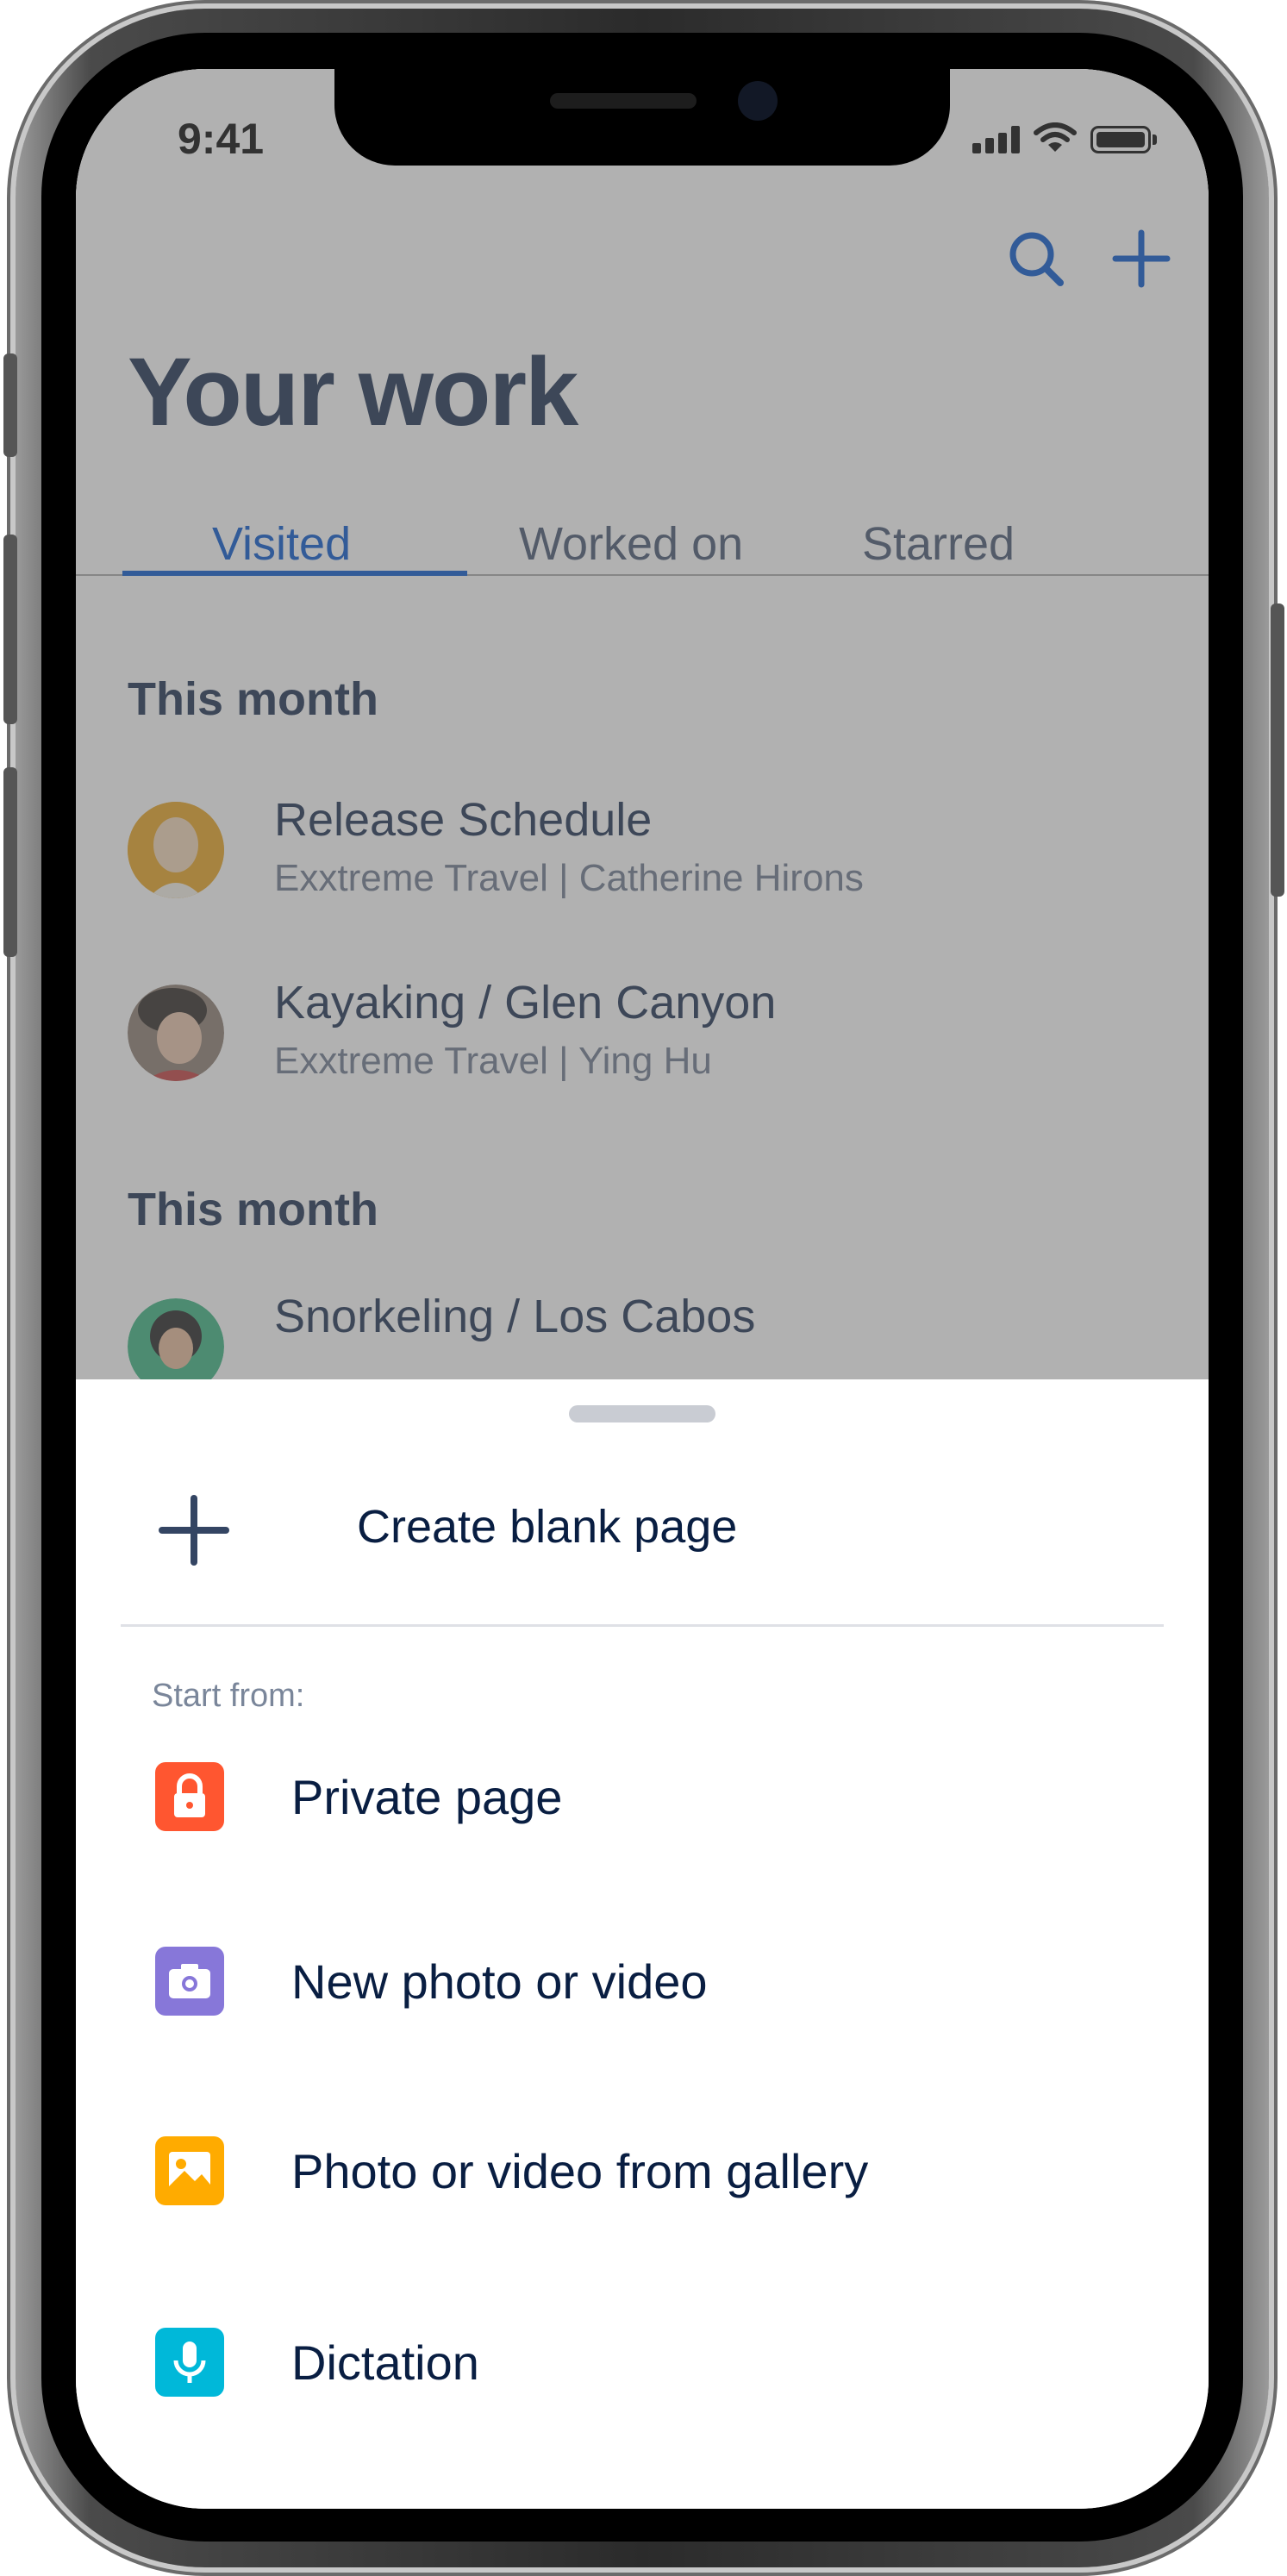 The image size is (1287, 2576). I want to click on create-blank-page-button: Create blank page, so click(642, 1526).